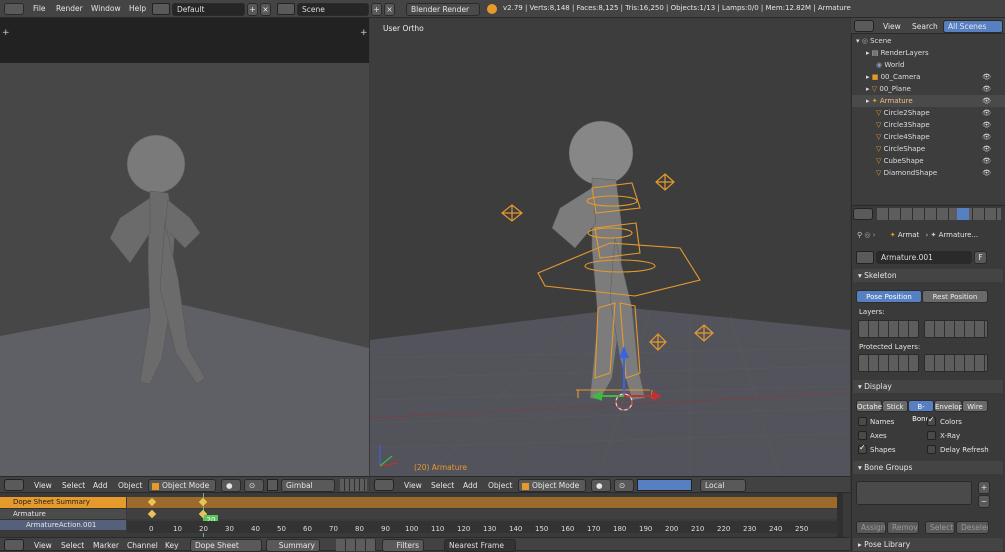  What do you see at coordinates (924, 257) in the screenshot?
I see `armature-name-field: Armature.001` at bounding box center [924, 257].